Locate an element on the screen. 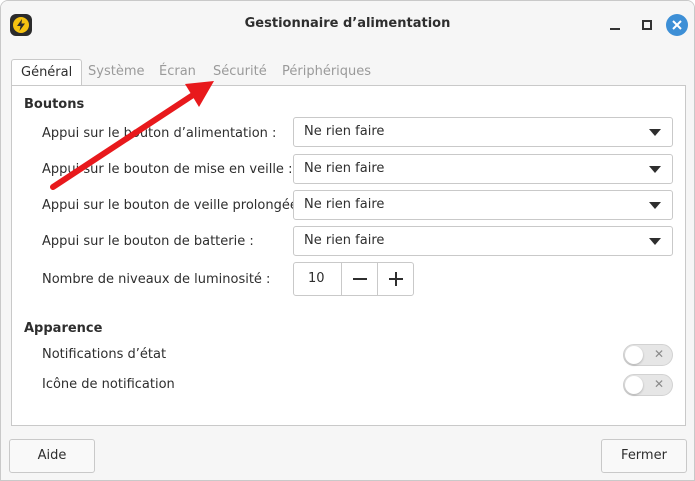 This screenshot has height=481, width=695. title-bar: Gestionnaire d’alimentation is located at coordinates (347, 25).